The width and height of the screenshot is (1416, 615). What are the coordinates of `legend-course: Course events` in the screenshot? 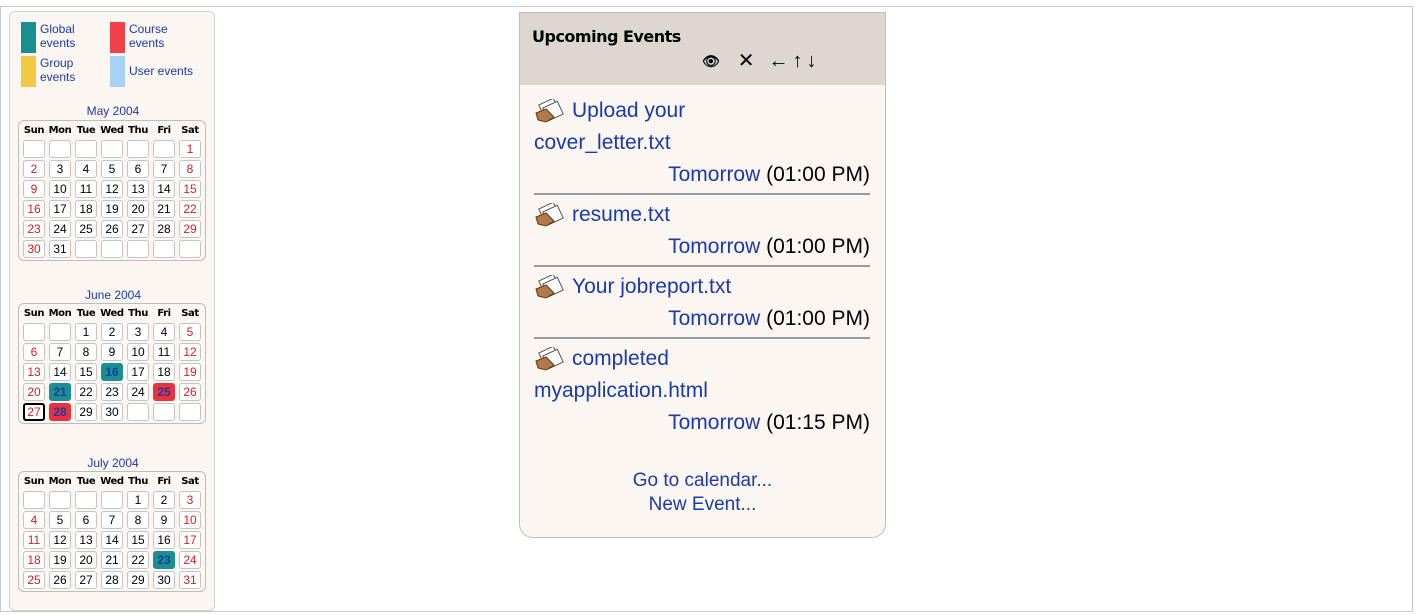 It's located at (154, 37).